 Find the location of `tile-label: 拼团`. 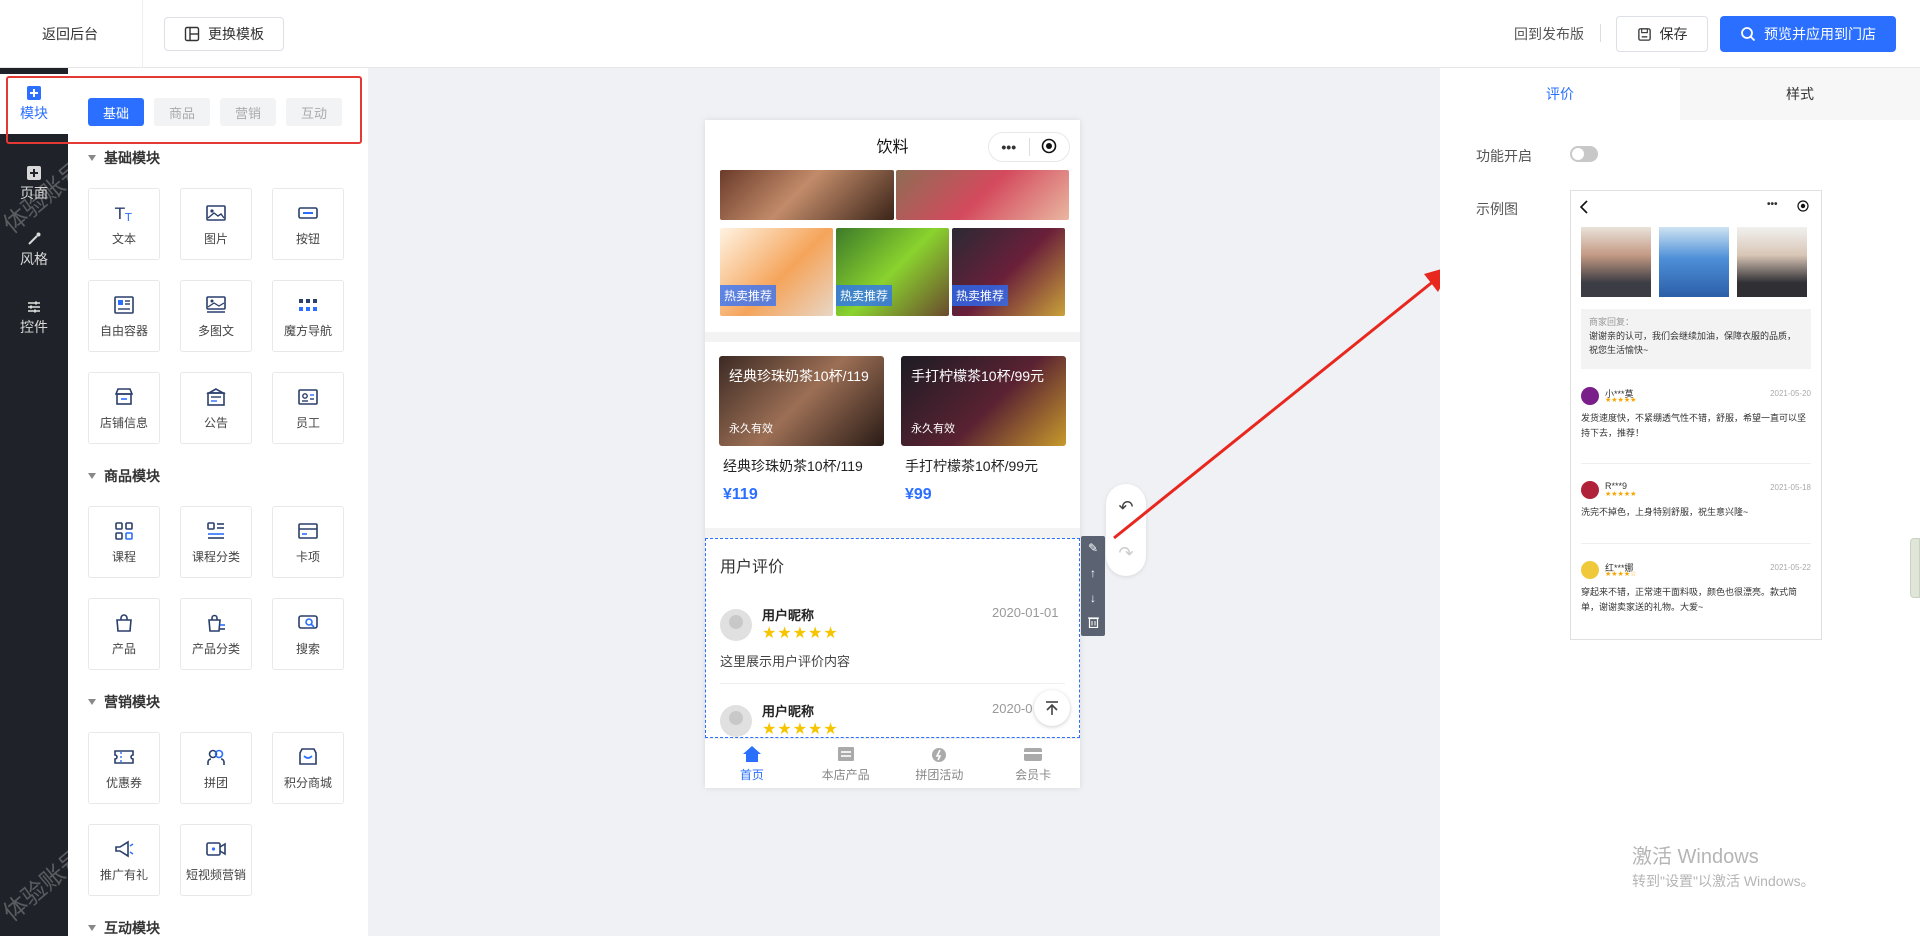

tile-label: 拼团 is located at coordinates (215, 782).